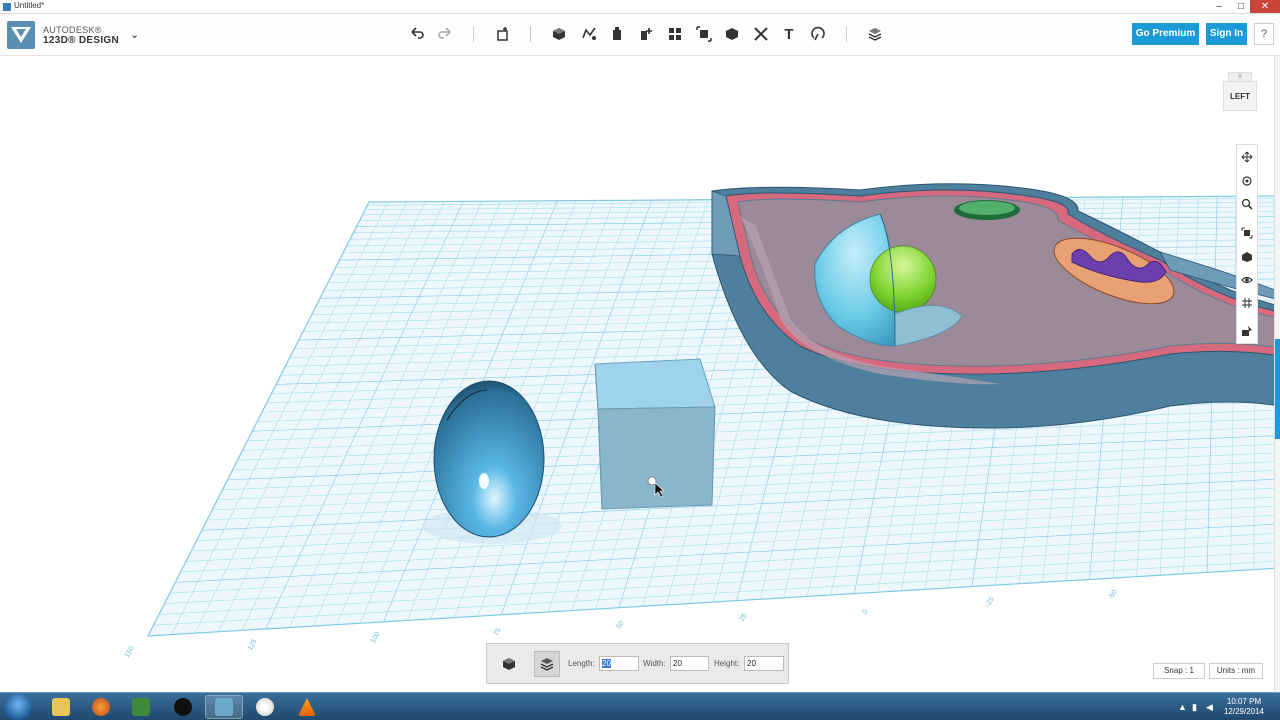 This screenshot has height=720, width=1280. I want to click on snap-icon, so click(818, 34).